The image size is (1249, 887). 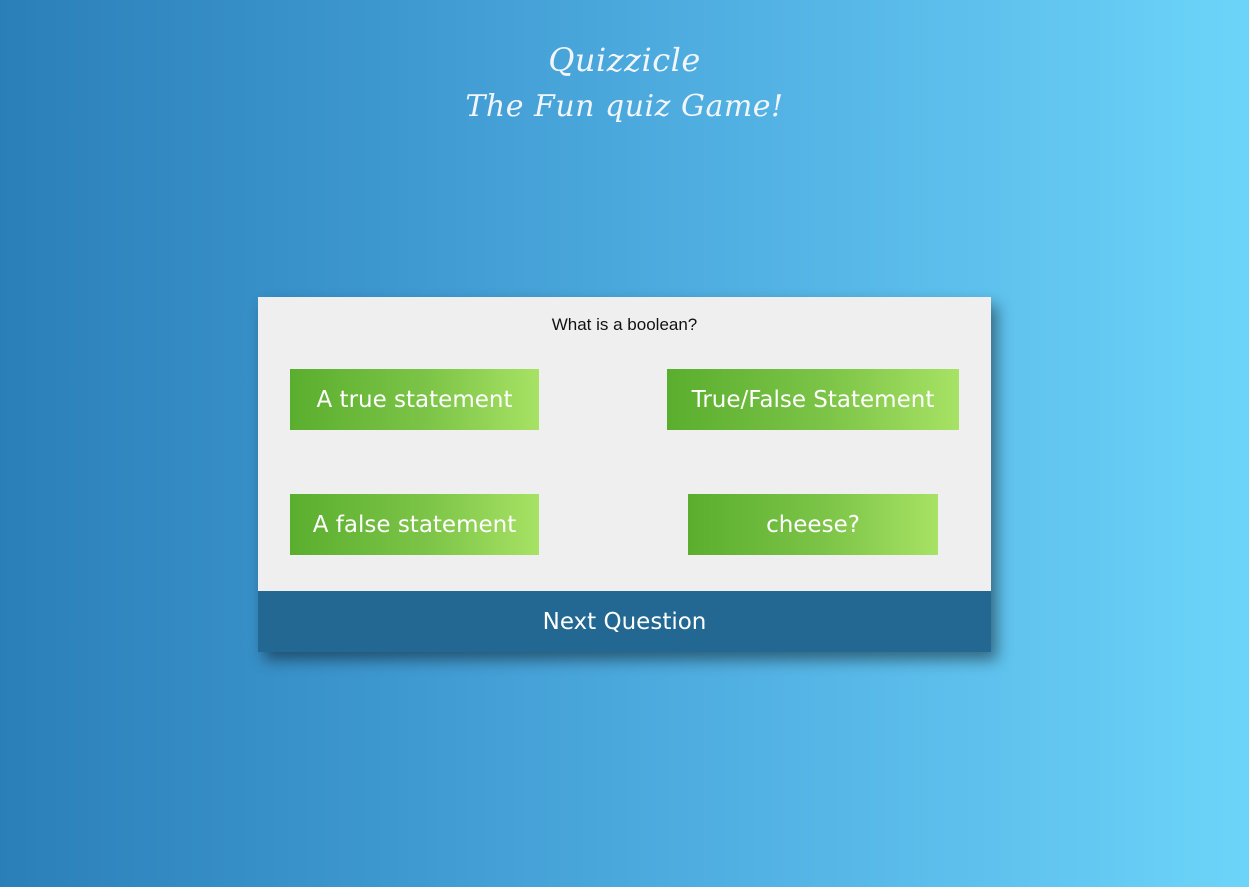 What do you see at coordinates (813, 524) in the screenshot?
I see `answer-button-4: cheese?` at bounding box center [813, 524].